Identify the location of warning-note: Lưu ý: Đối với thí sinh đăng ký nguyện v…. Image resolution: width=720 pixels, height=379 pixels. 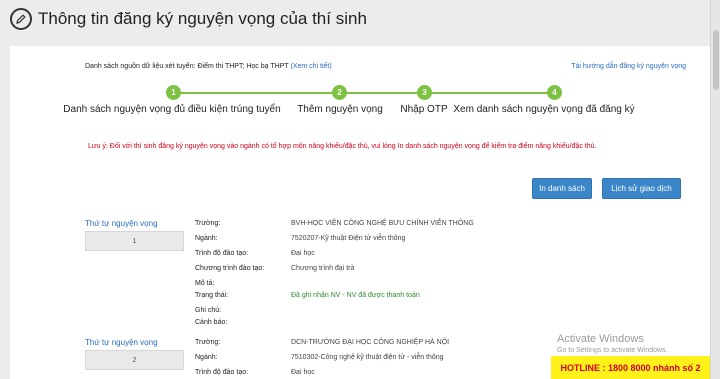
(342, 146).